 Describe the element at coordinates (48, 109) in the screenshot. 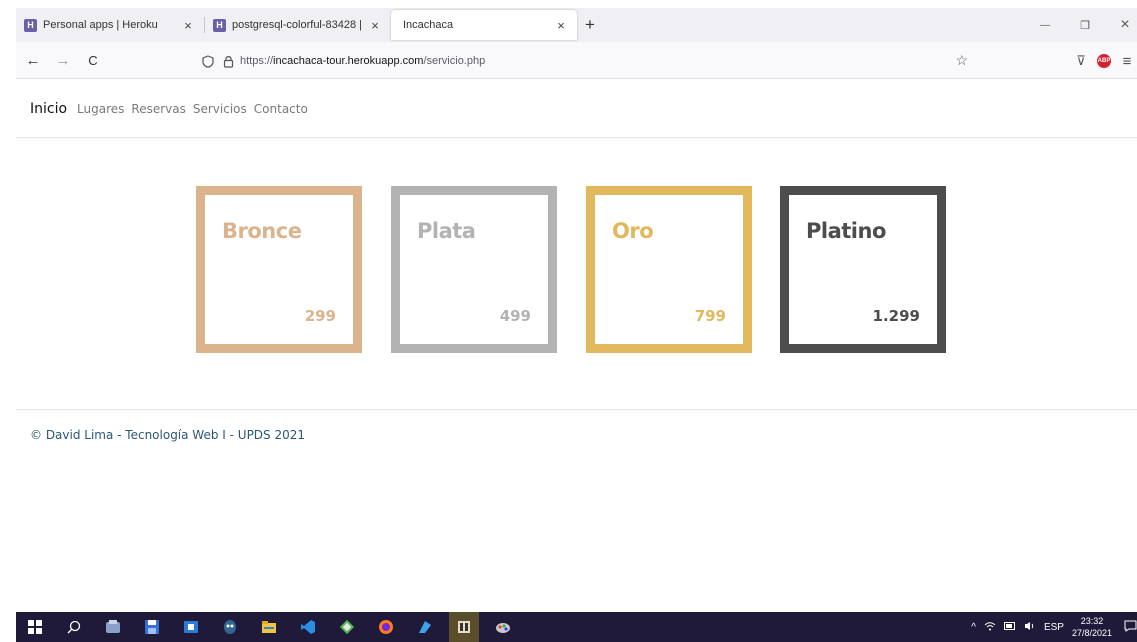

I see `nav-brand-inicio: Inicio` at that location.